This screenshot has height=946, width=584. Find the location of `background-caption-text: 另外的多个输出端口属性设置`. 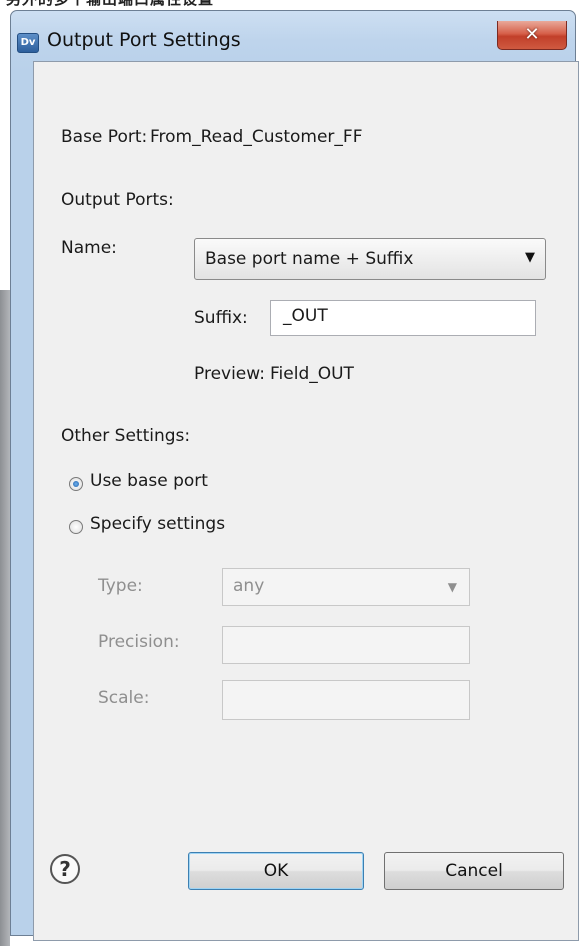

background-caption-text: 另外的多个输出端口属性设置 is located at coordinates (110, 4).